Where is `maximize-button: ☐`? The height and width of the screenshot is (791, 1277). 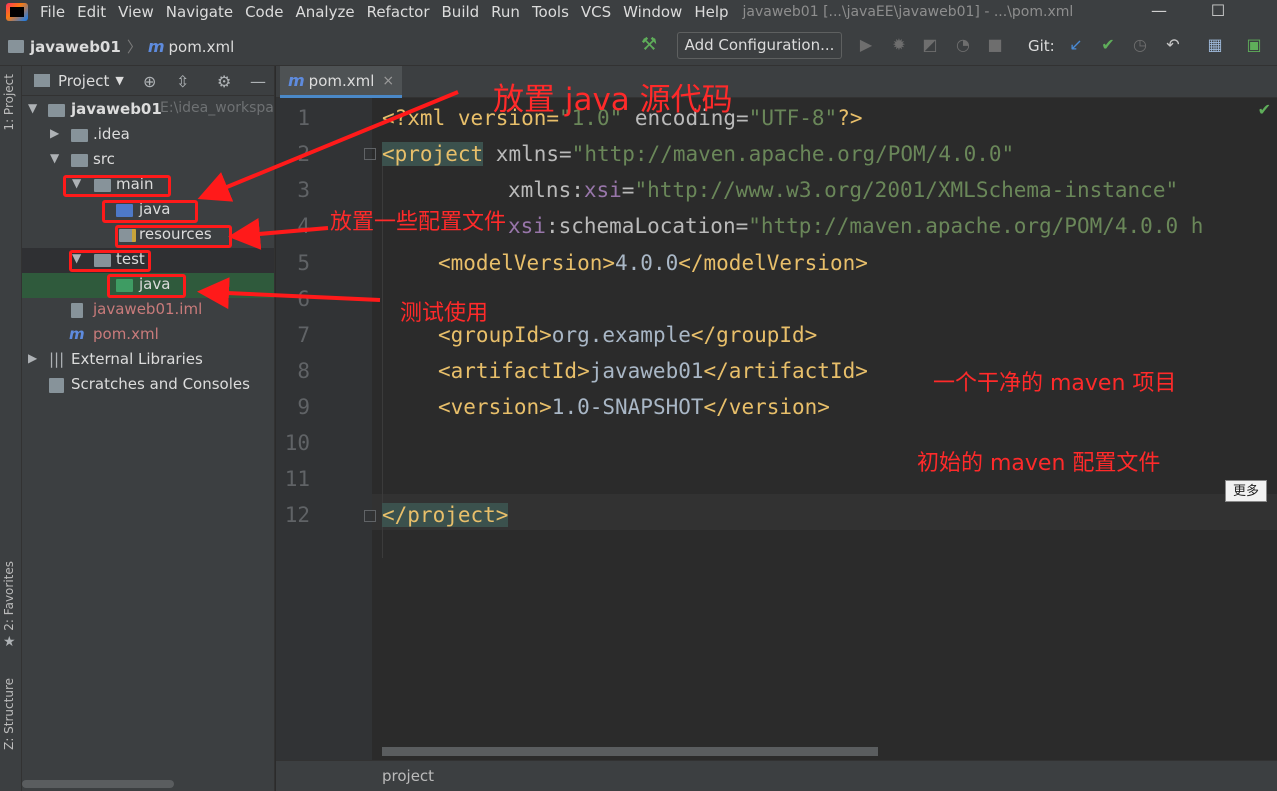 maximize-button: ☐ is located at coordinates (1218, 12).